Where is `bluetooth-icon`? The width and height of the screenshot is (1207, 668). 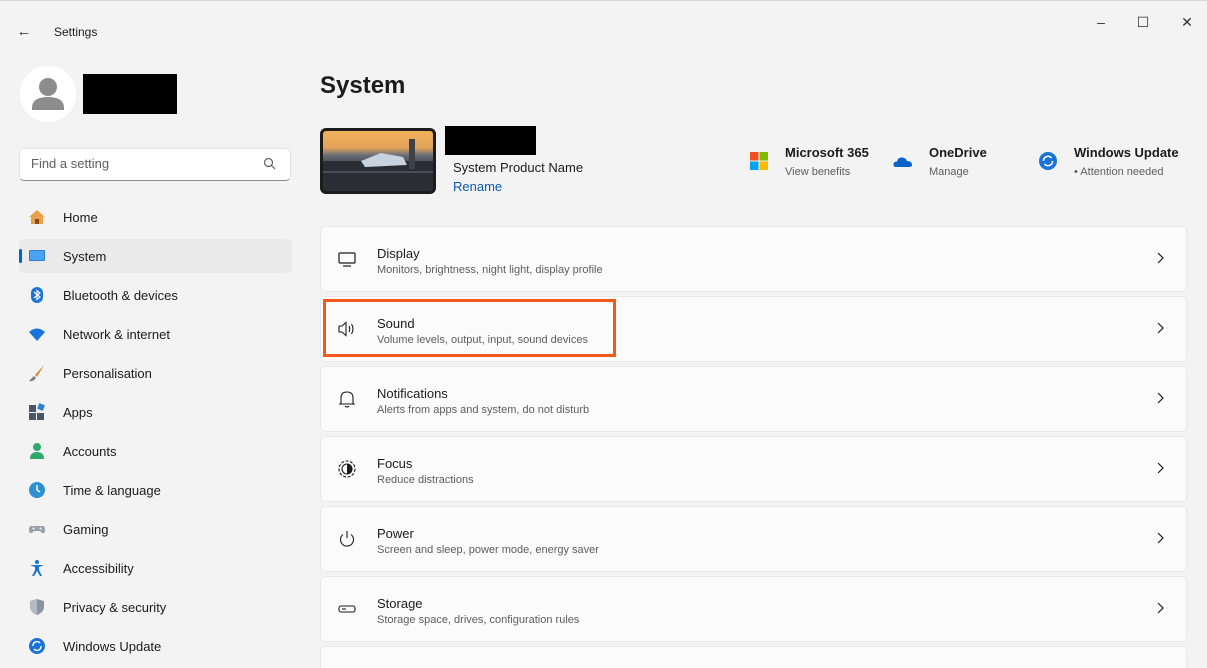 bluetooth-icon is located at coordinates (37, 295).